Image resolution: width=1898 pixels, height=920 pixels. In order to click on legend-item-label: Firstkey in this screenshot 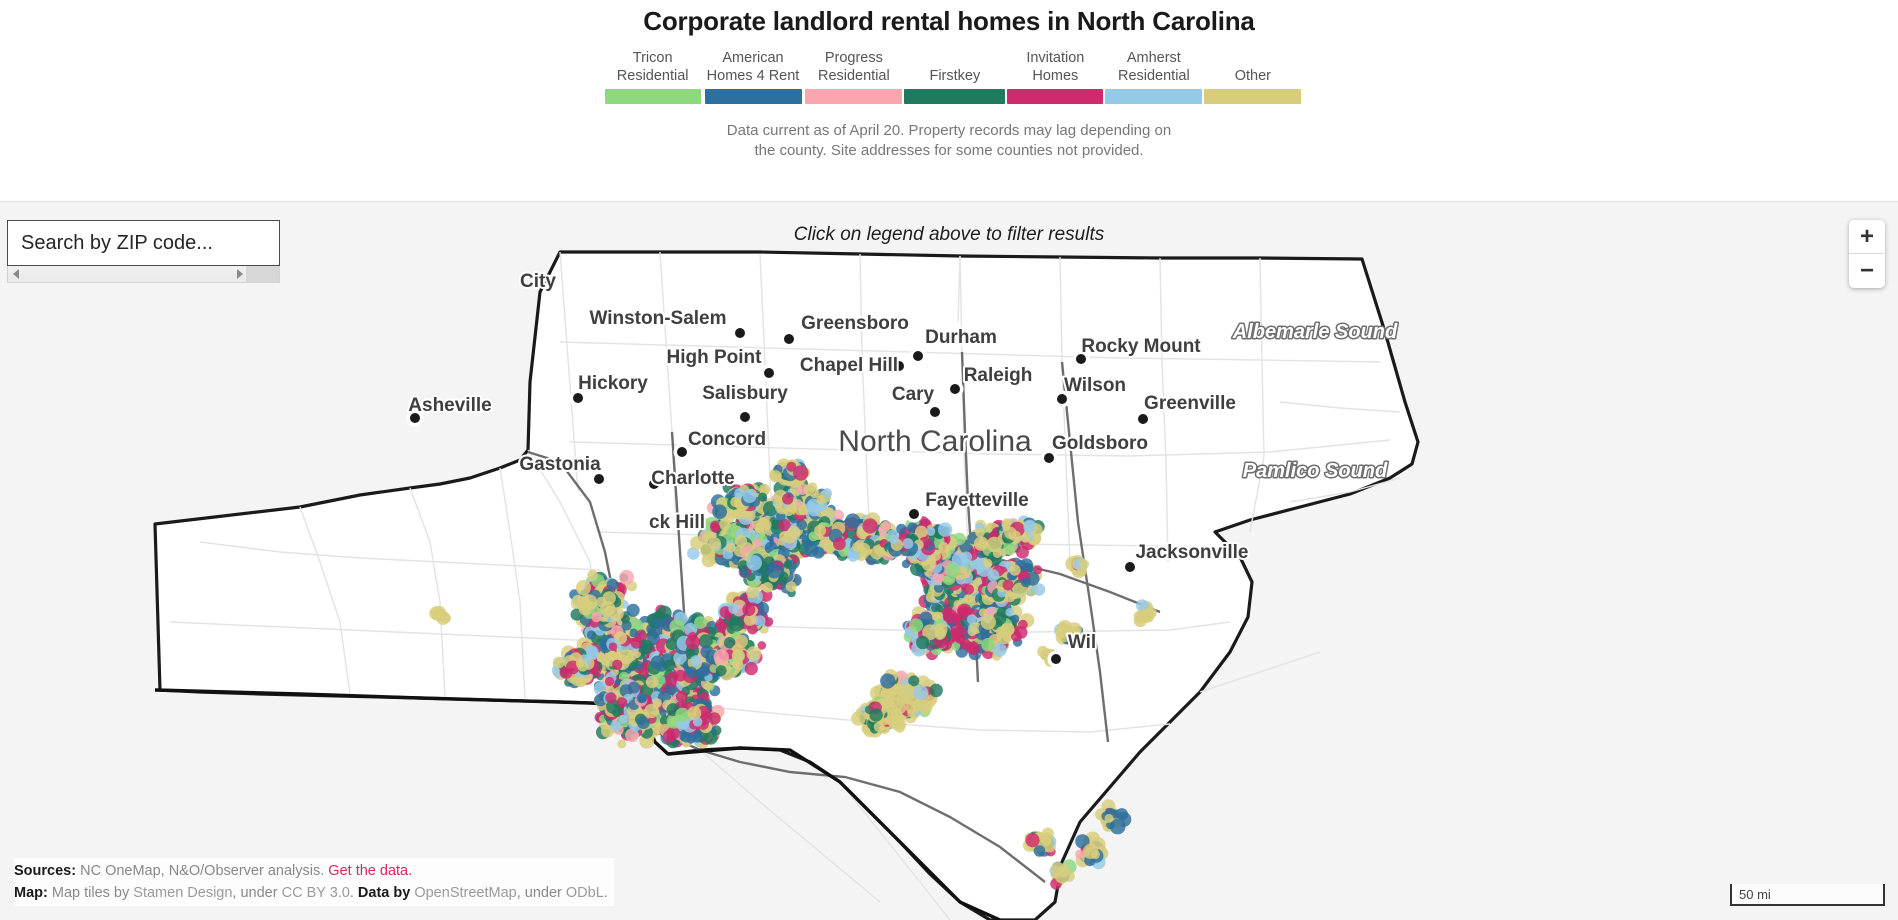, I will do `click(955, 76)`.